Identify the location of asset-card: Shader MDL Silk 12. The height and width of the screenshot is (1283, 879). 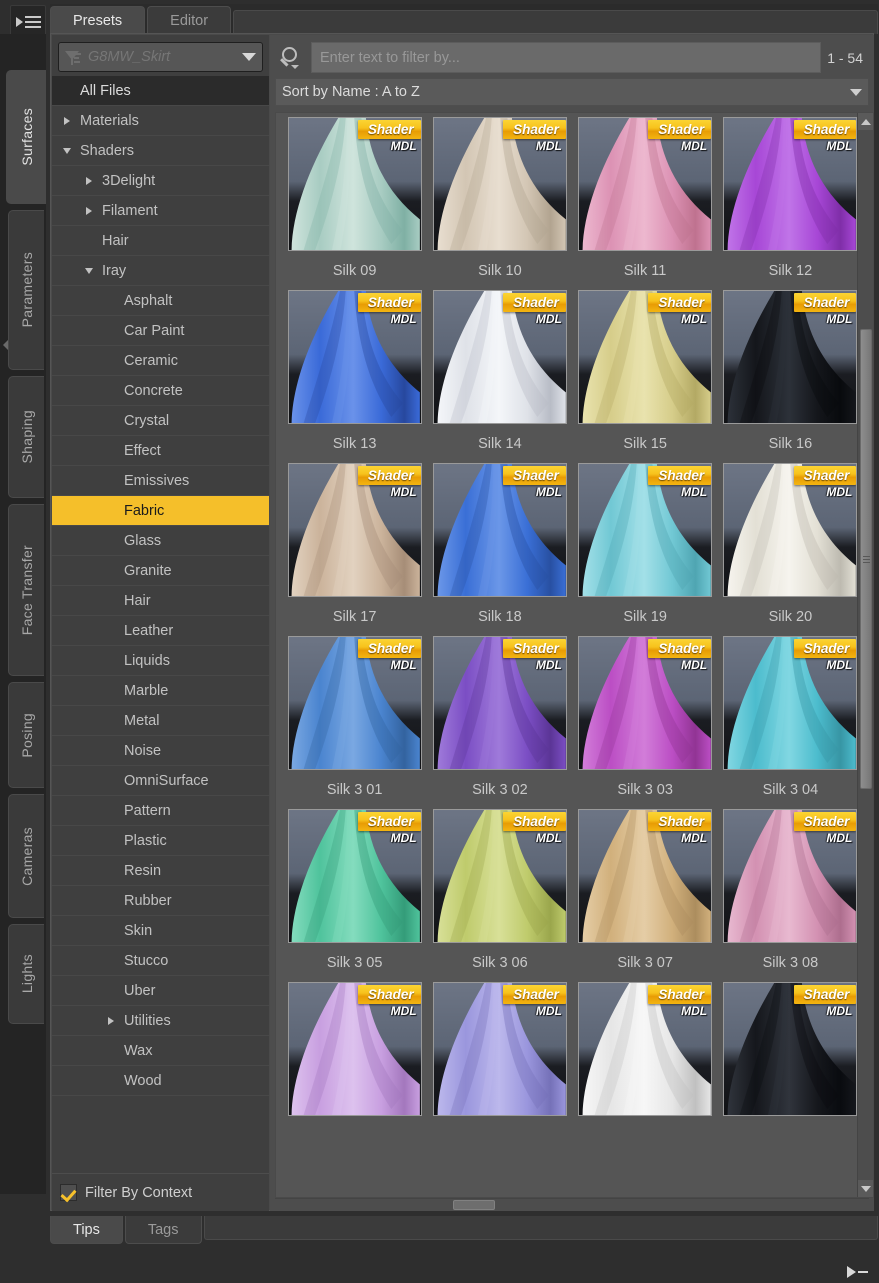
(790, 203).